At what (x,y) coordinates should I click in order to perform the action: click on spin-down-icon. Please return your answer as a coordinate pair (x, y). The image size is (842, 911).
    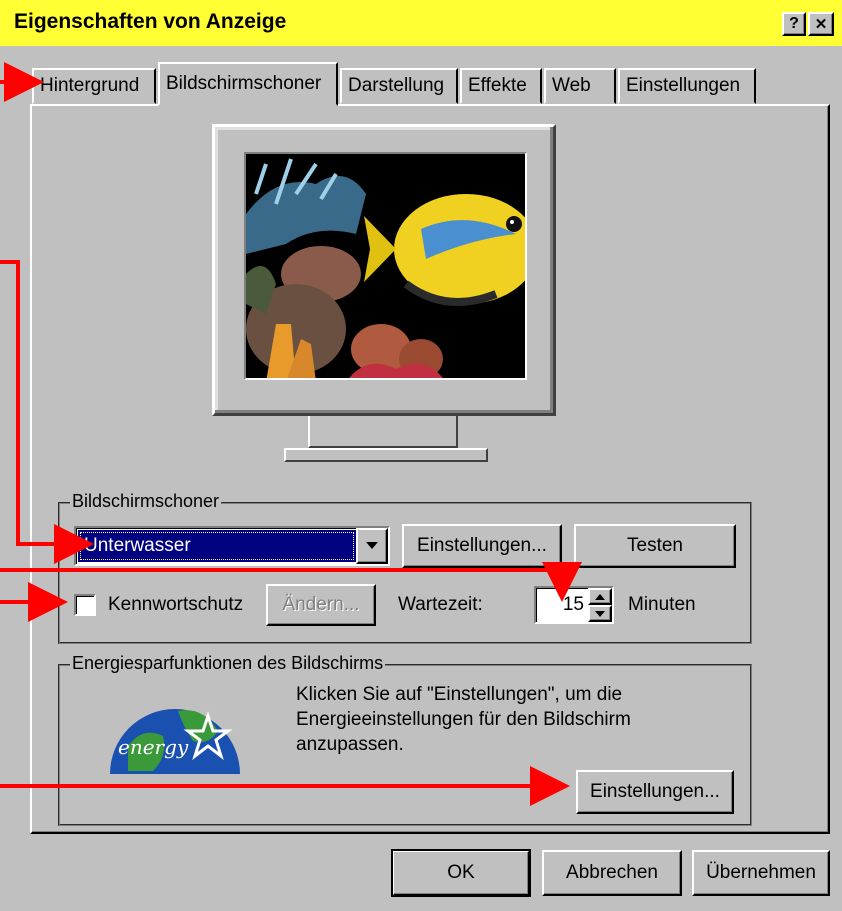
    Looking at the image, I should click on (600, 613).